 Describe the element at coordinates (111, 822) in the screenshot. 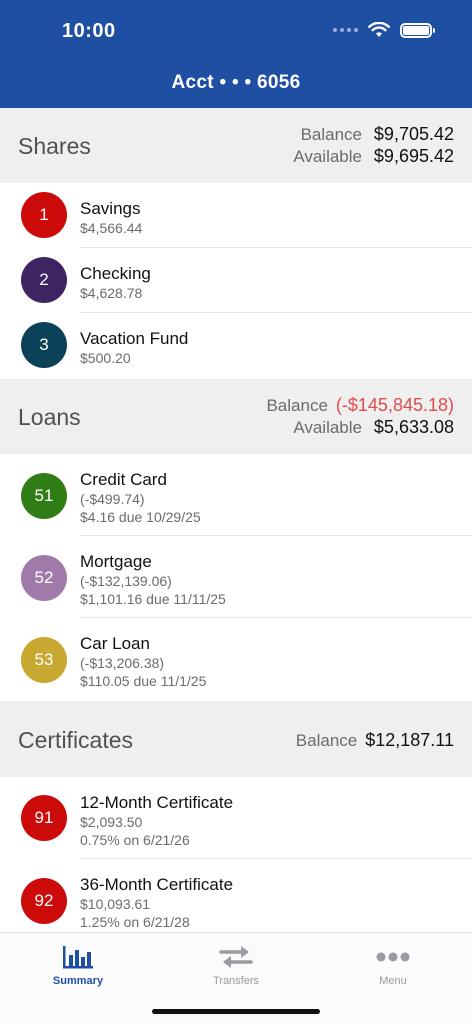

I see `certificate-amount: $2,093.50` at that location.